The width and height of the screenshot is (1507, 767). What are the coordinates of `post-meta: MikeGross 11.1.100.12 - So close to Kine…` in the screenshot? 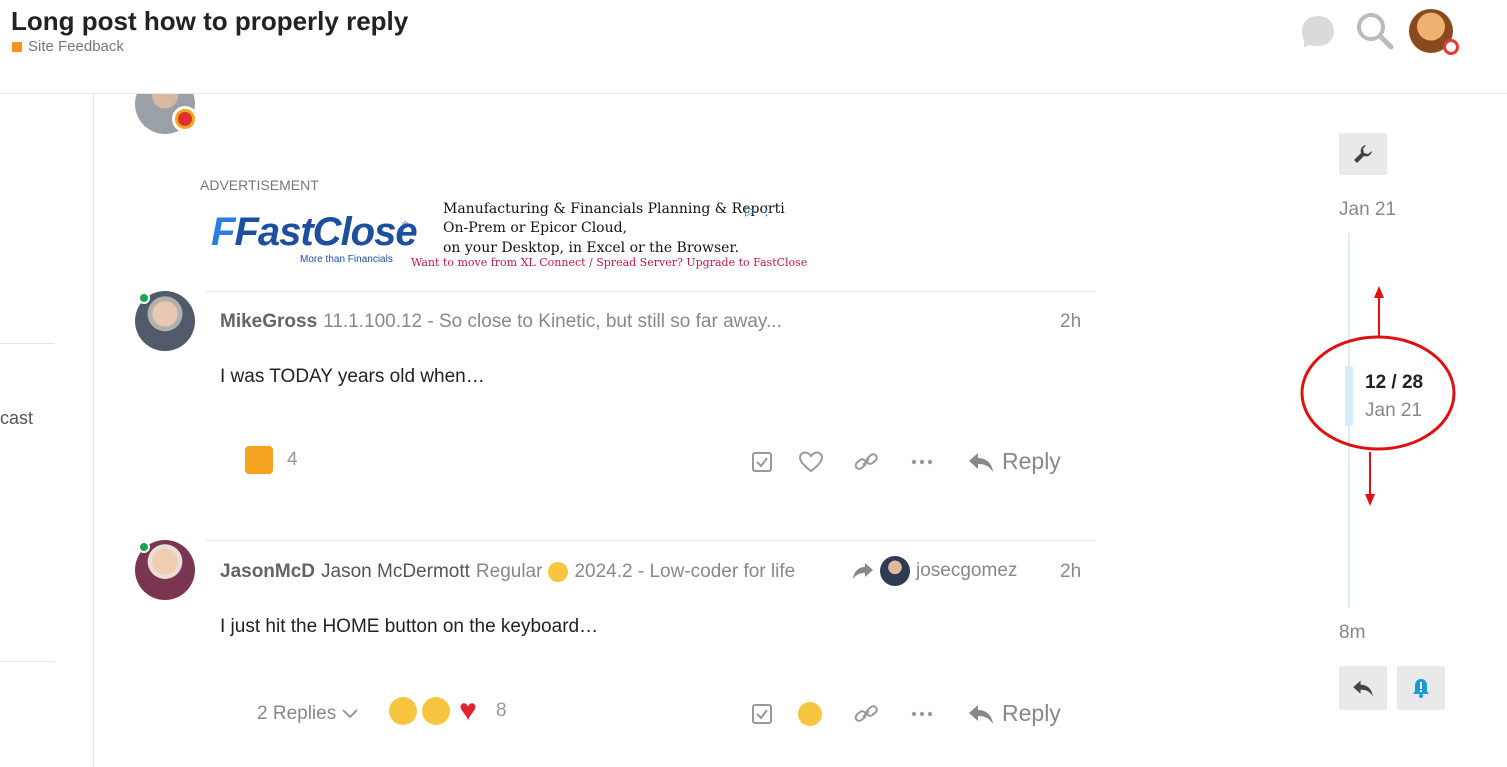 It's located at (501, 322).